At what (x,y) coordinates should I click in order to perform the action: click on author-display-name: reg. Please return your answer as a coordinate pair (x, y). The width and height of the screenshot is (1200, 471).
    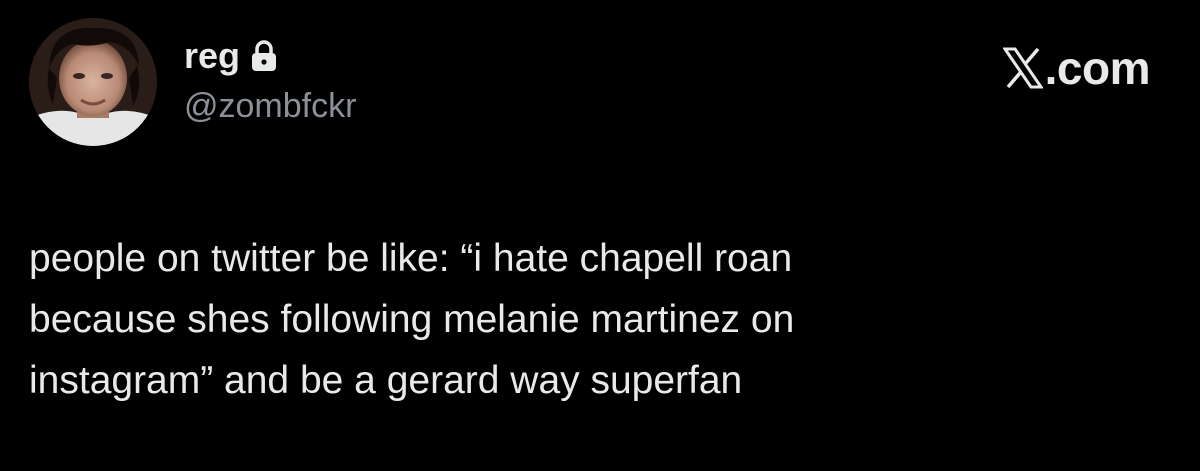
    Looking at the image, I should click on (212, 56).